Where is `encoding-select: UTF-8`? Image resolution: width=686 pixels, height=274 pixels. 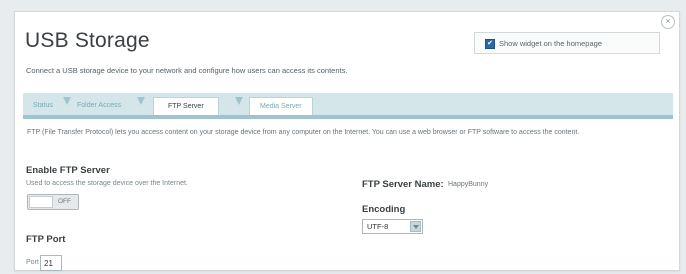
encoding-select: UTF-8 is located at coordinates (392, 226).